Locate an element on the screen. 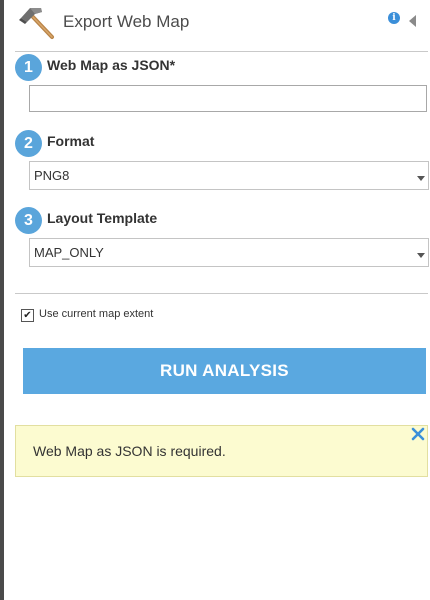 This screenshot has width=430, height=600. step-number-badge: 2 is located at coordinates (28, 143).